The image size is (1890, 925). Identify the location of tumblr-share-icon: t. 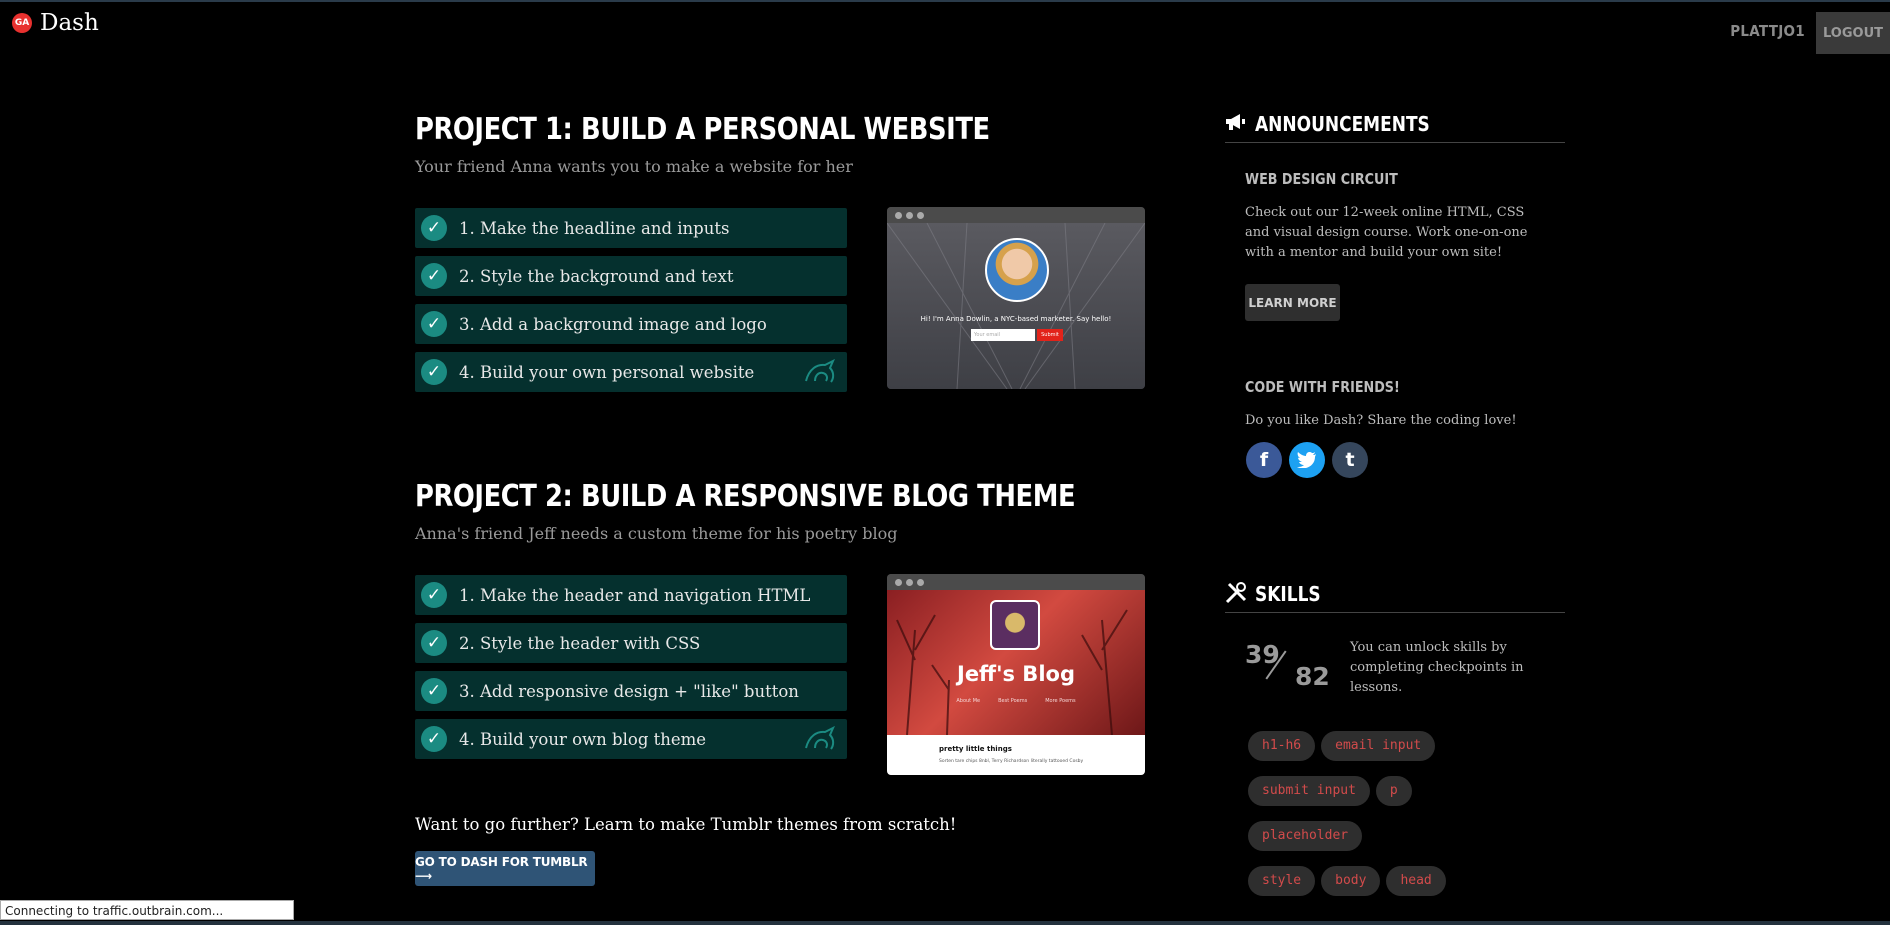
(1350, 460).